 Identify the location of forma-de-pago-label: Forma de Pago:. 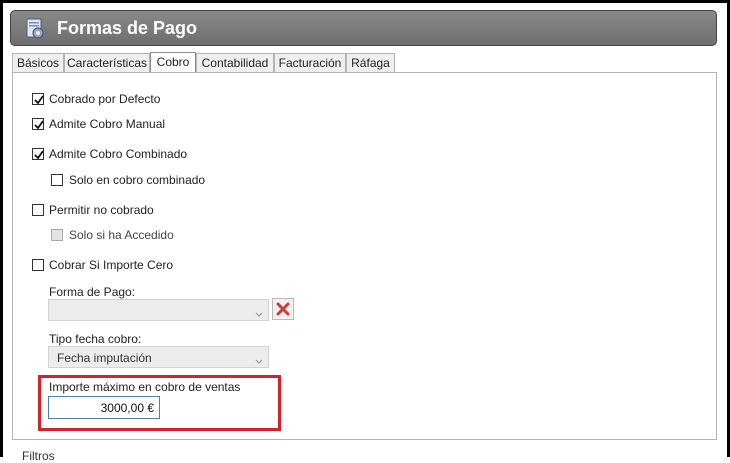
(92, 292).